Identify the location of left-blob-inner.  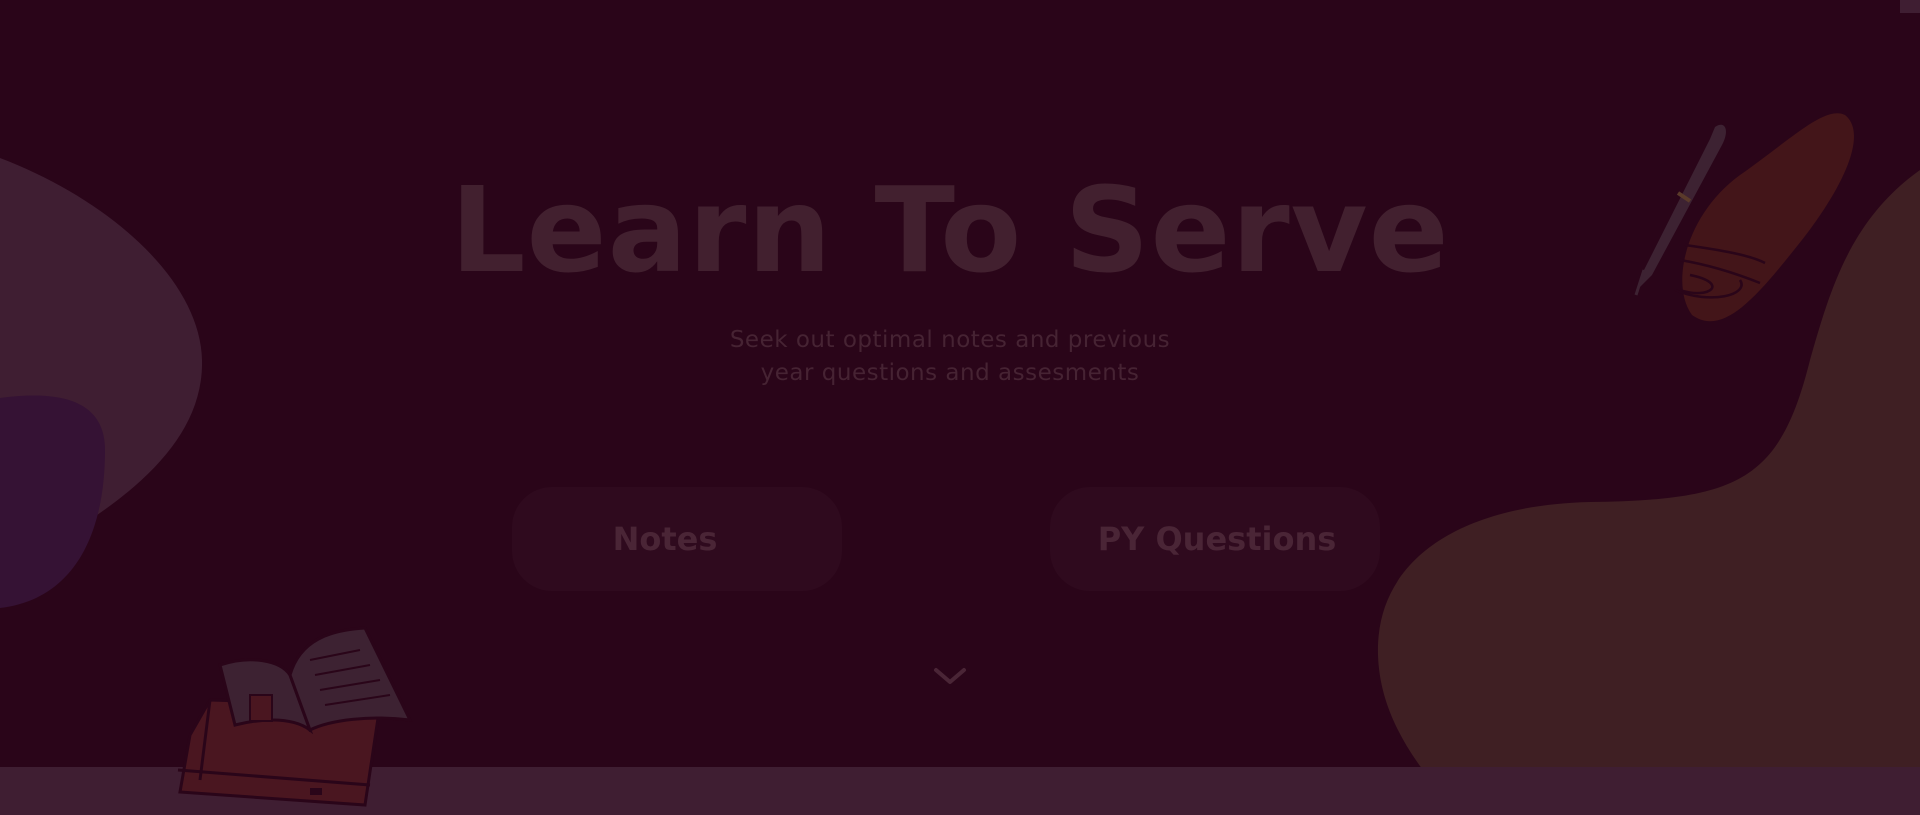
(52, 501).